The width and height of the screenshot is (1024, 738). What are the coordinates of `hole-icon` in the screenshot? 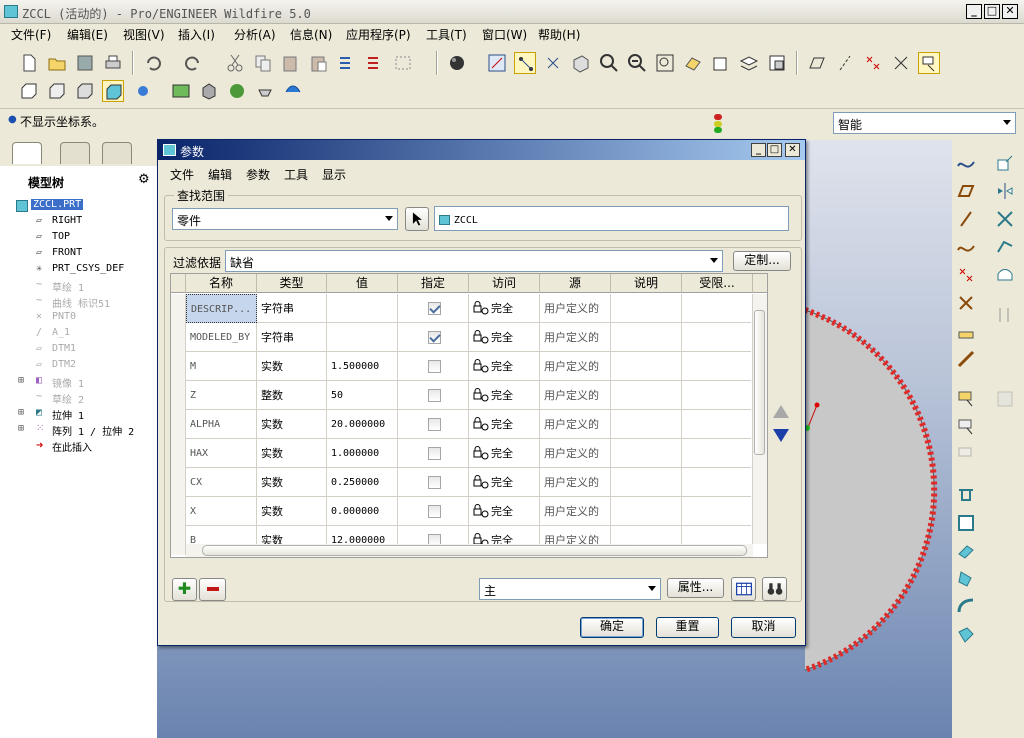 It's located at (966, 495).